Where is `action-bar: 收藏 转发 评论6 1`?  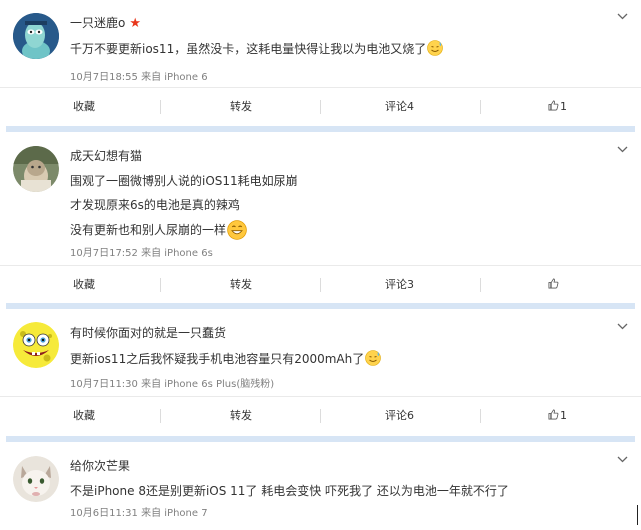 action-bar: 收藏 转发 评论6 1 is located at coordinates (320, 415).